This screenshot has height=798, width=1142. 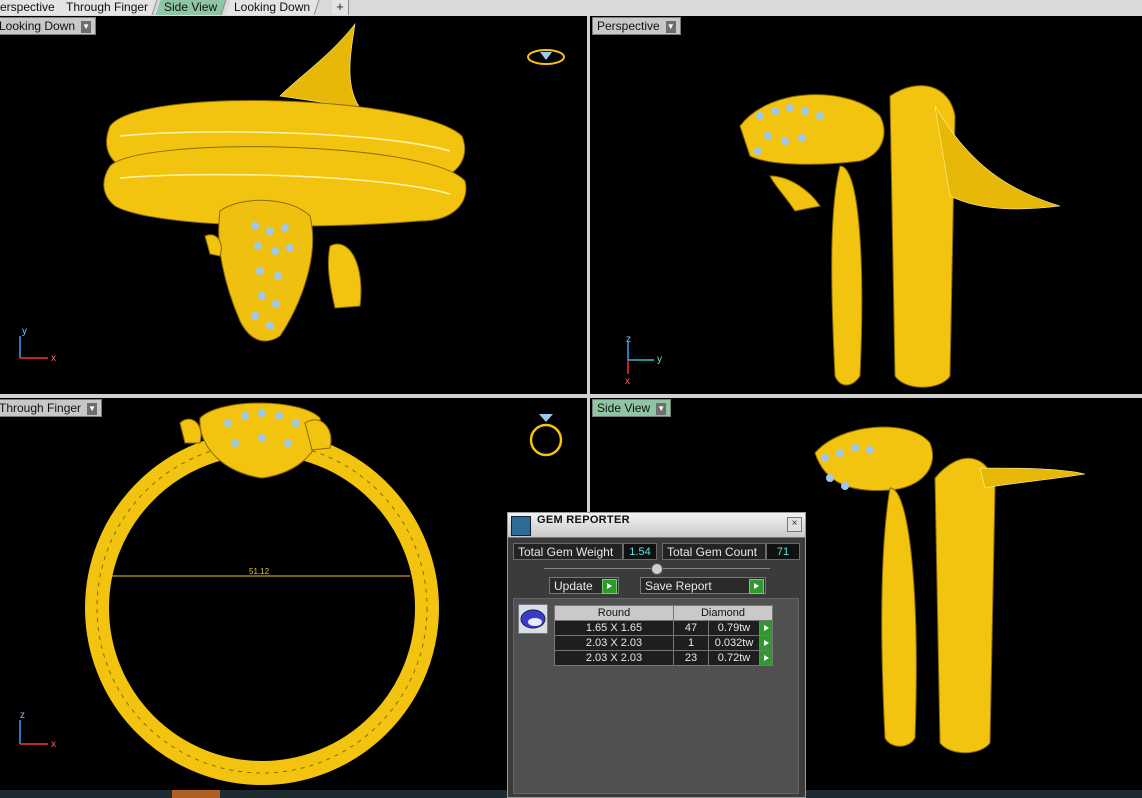 What do you see at coordinates (656, 525) in the screenshot?
I see `gem-reporter-titlebar: GEM REPORTER ×` at bounding box center [656, 525].